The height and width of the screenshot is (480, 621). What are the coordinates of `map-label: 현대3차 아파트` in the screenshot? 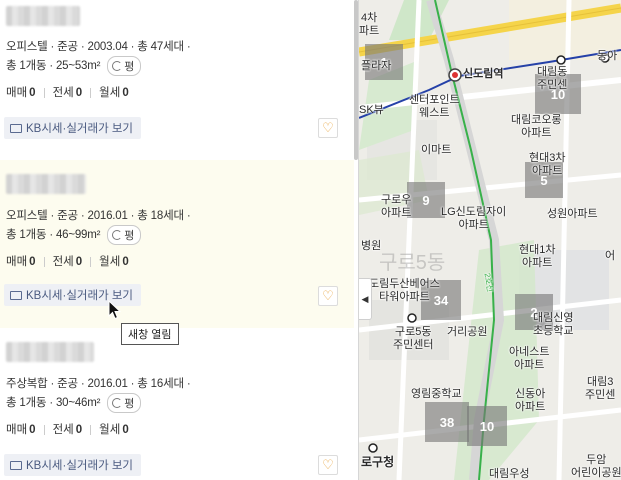 It's located at (547, 164).